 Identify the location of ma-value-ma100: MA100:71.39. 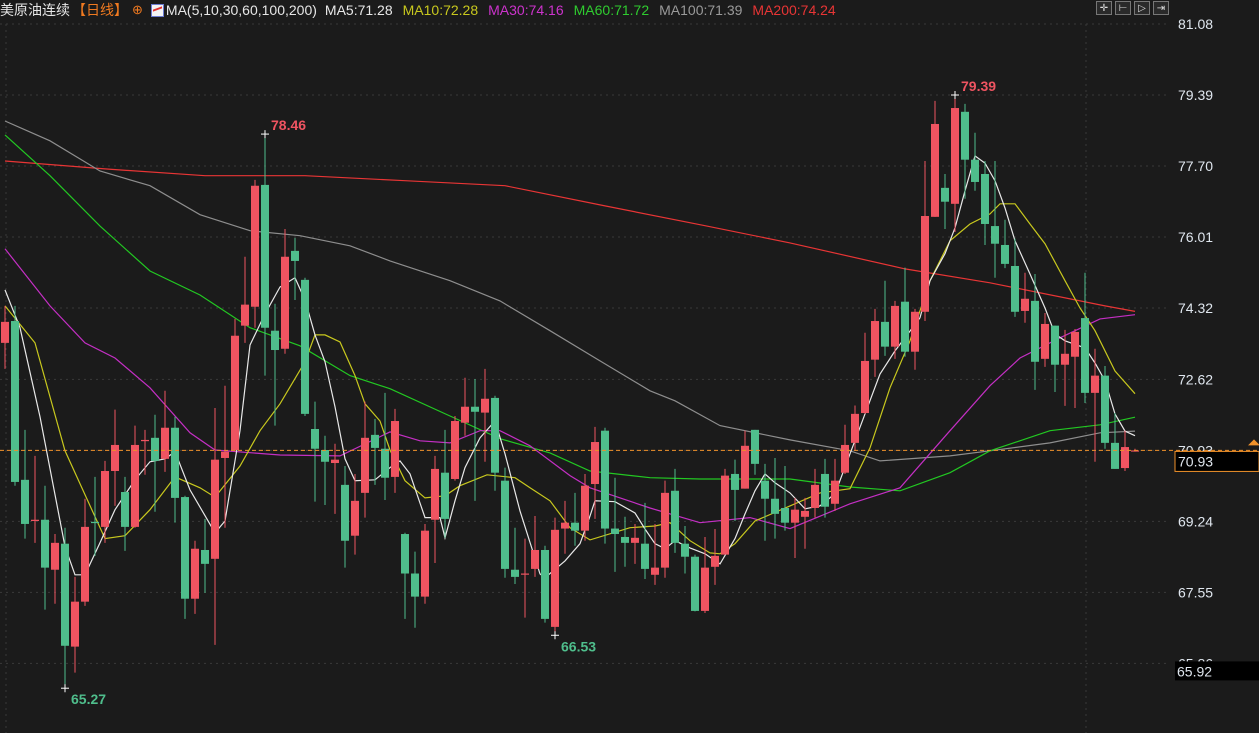
(701, 10).